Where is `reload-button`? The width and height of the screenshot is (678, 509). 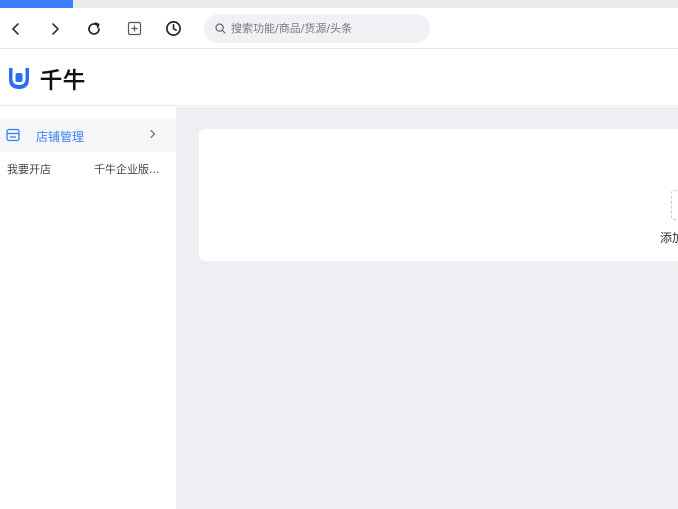
reload-button is located at coordinates (94, 28).